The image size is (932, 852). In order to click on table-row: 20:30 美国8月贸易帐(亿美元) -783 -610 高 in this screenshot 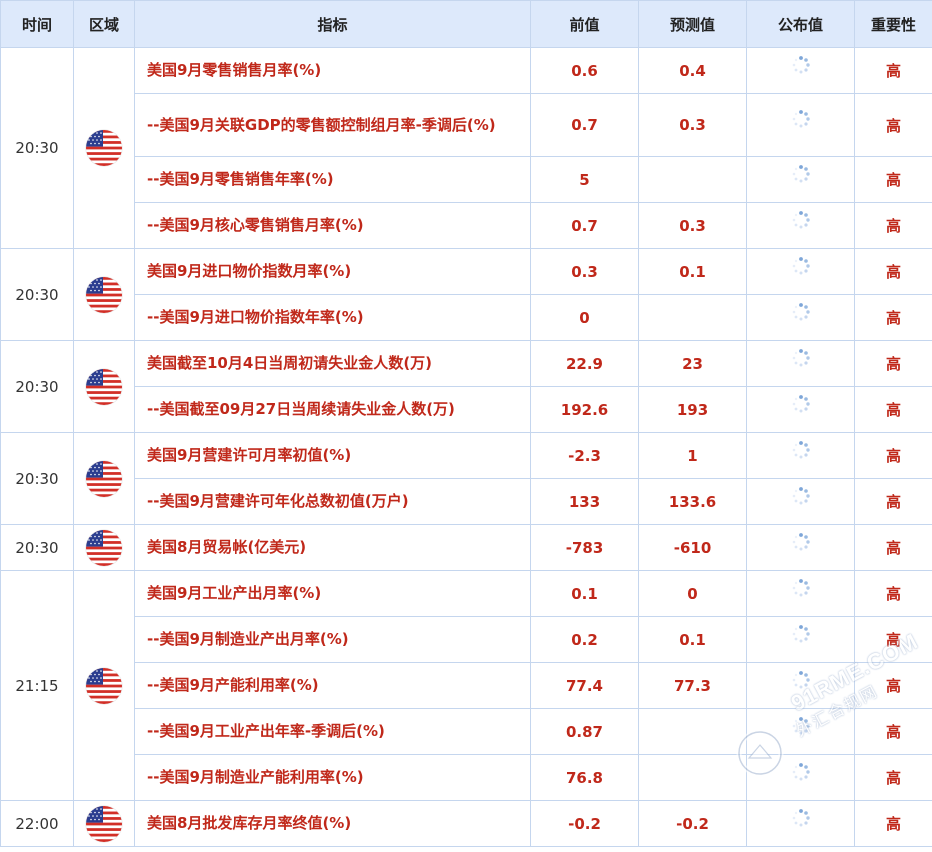, I will do `click(466, 547)`.